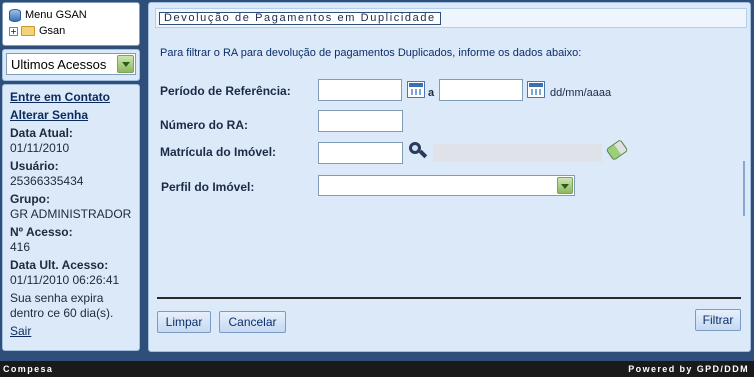 Image resolution: width=754 pixels, height=377 pixels. I want to click on perfil-select, so click(446, 185).